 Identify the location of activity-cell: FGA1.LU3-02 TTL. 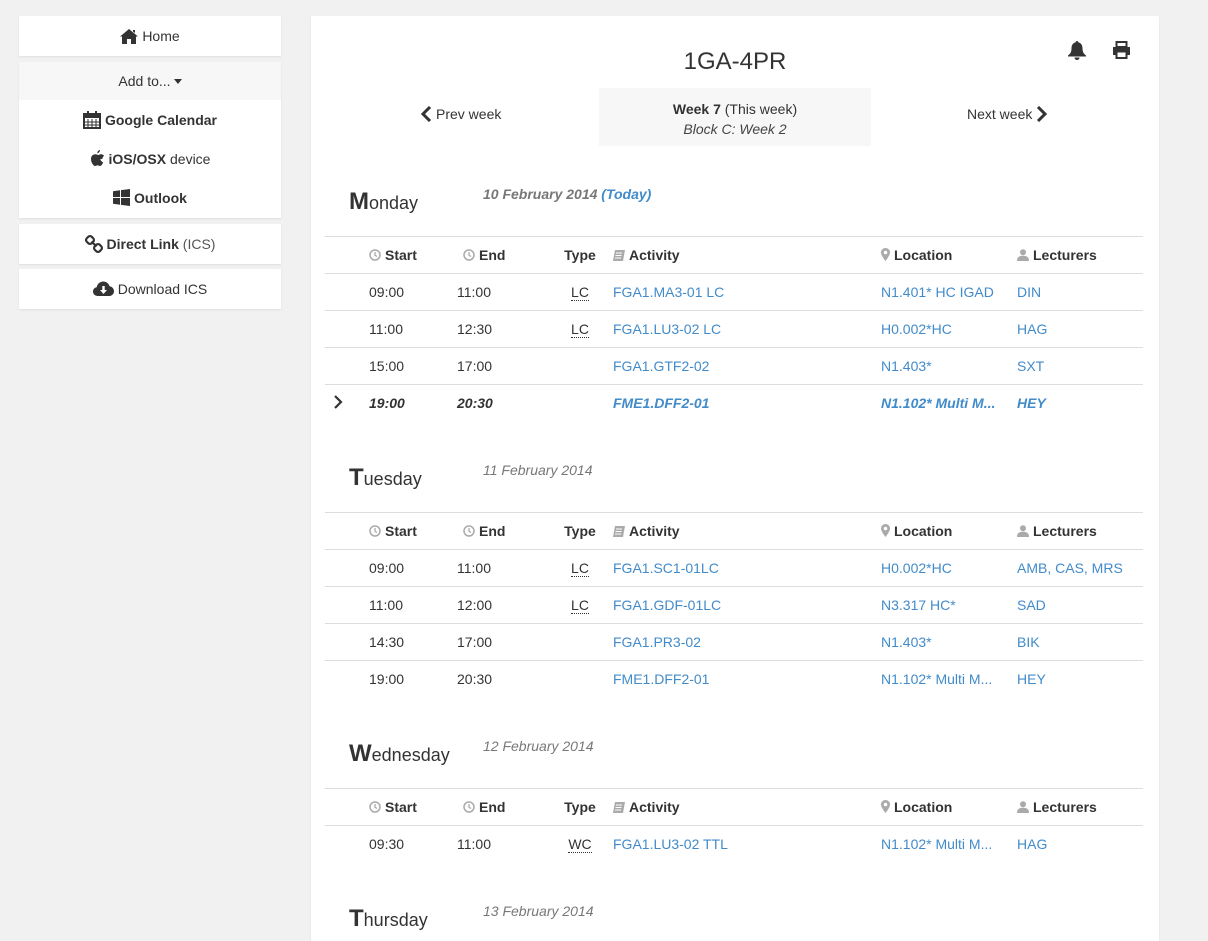
(745, 844).